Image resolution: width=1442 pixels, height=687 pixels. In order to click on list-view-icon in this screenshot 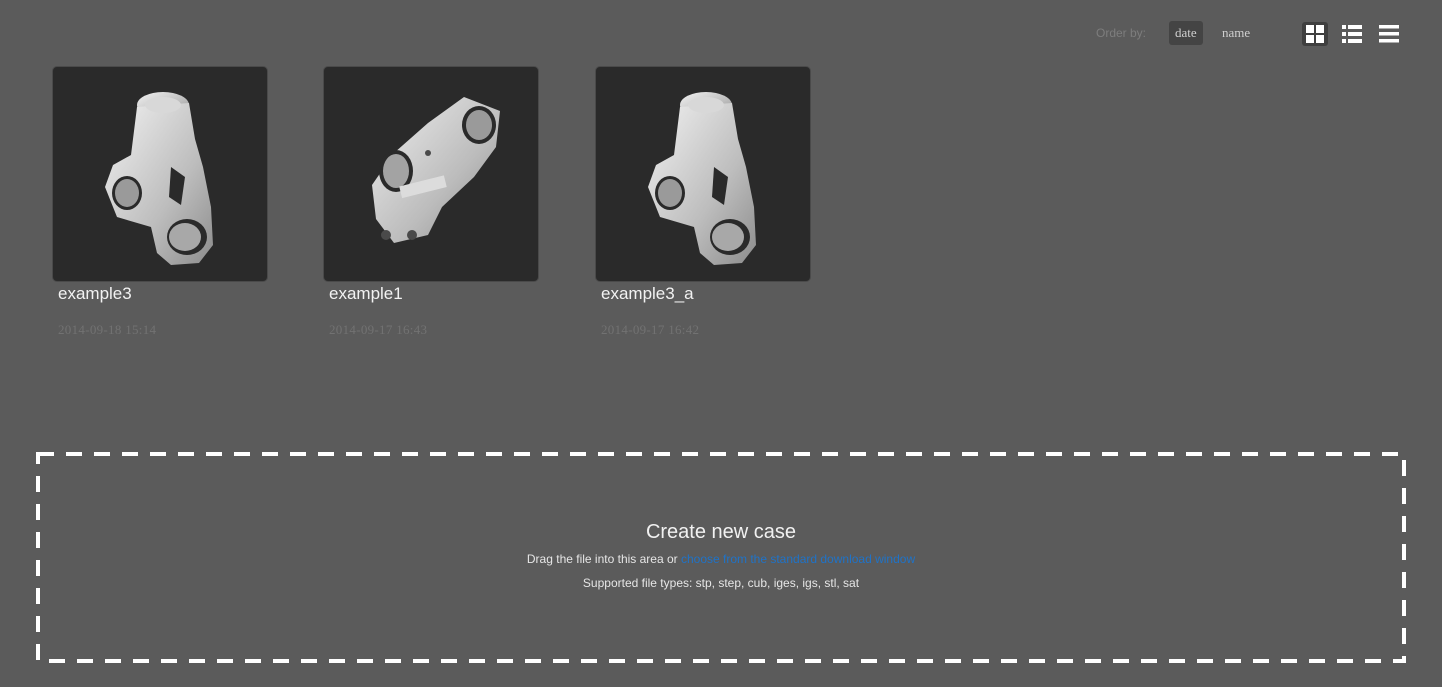, I will do `click(1352, 34)`.